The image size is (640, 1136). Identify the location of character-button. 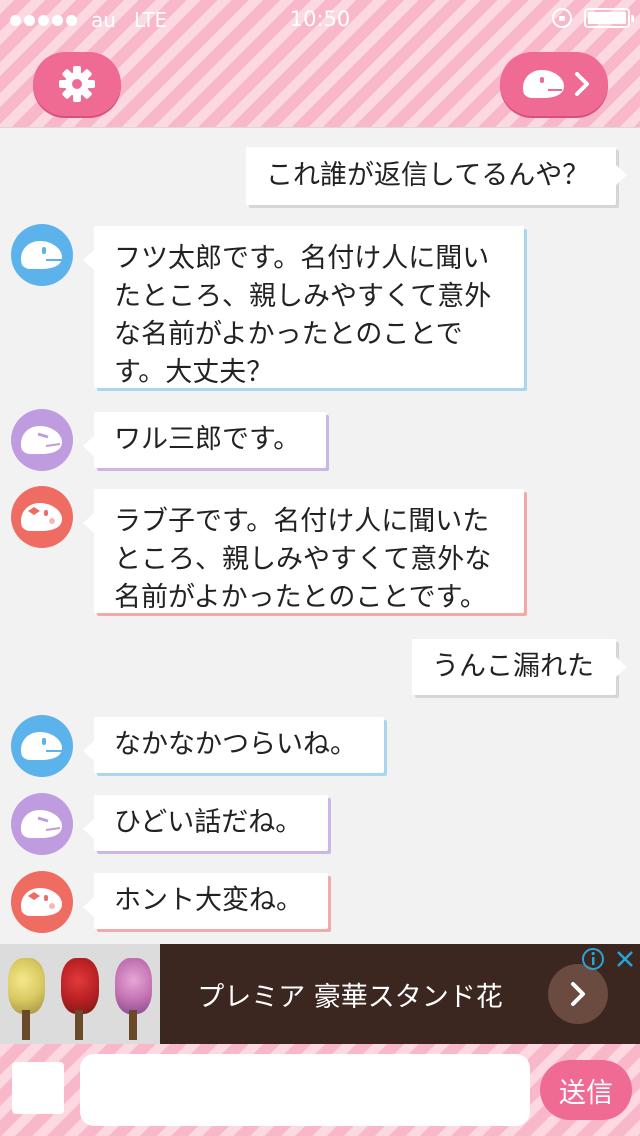
(554, 84).